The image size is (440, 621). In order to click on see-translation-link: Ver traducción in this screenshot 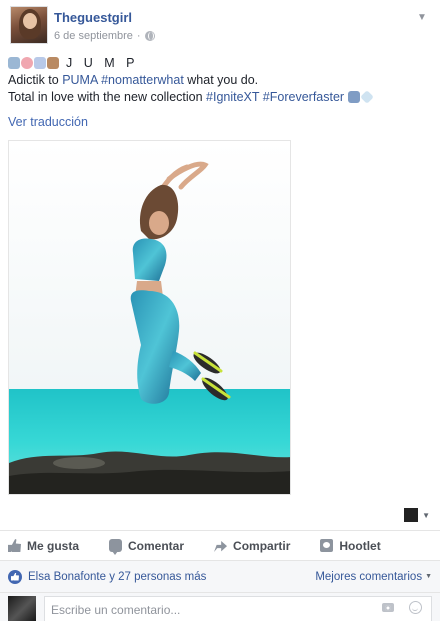, I will do `click(48, 122)`.